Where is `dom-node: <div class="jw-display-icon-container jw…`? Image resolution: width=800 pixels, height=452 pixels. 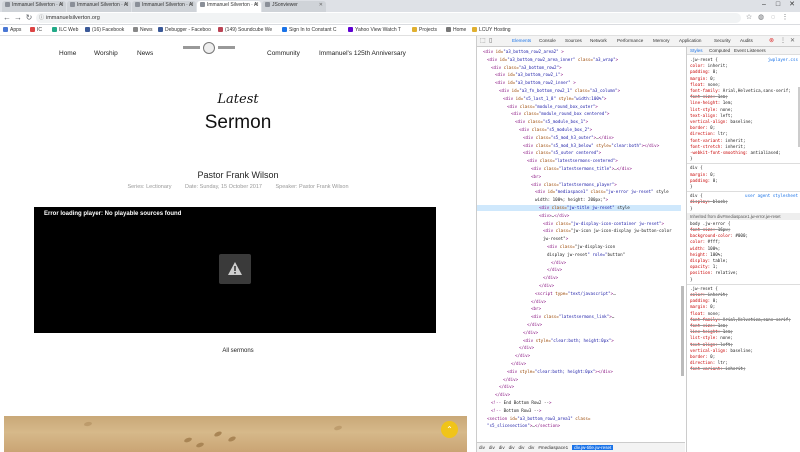 dom-node: <div class="jw-display-icon-container jw… is located at coordinates (579, 224).